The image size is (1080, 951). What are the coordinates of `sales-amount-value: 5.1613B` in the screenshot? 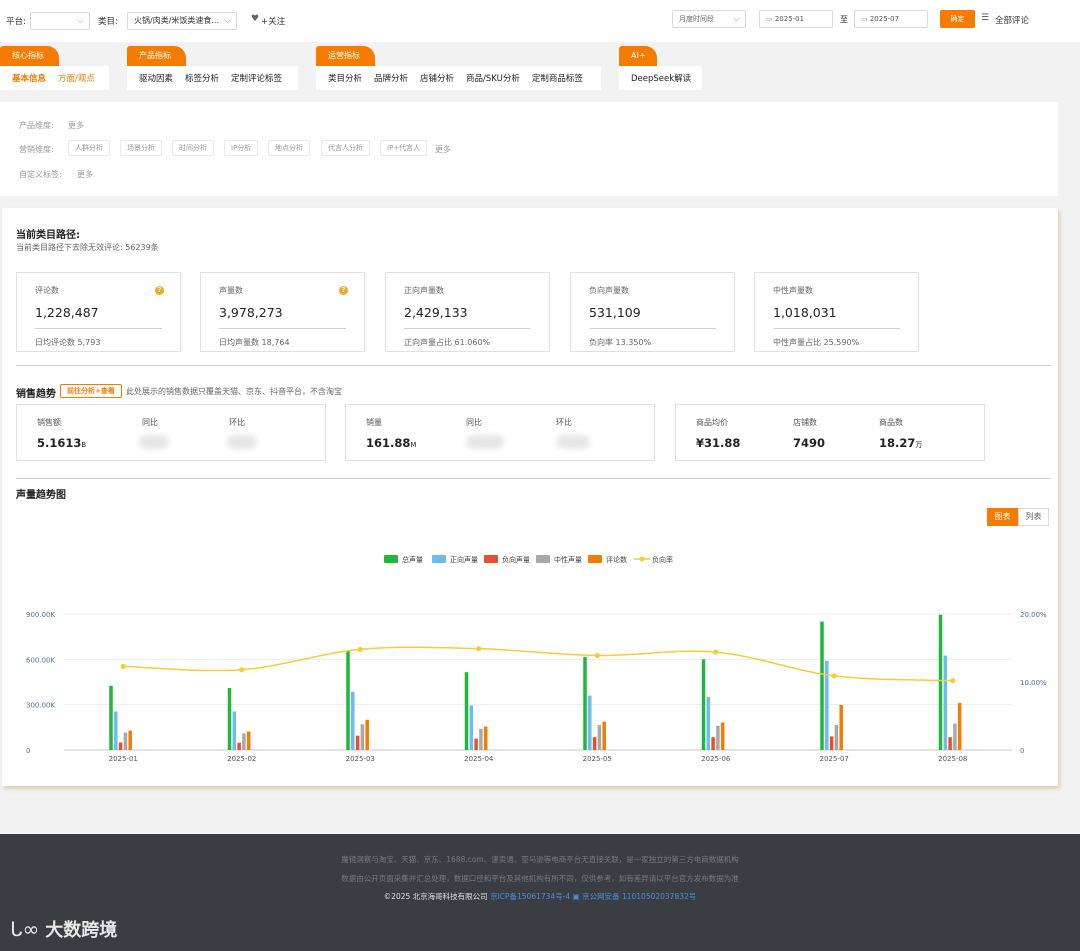 It's located at (61, 443).